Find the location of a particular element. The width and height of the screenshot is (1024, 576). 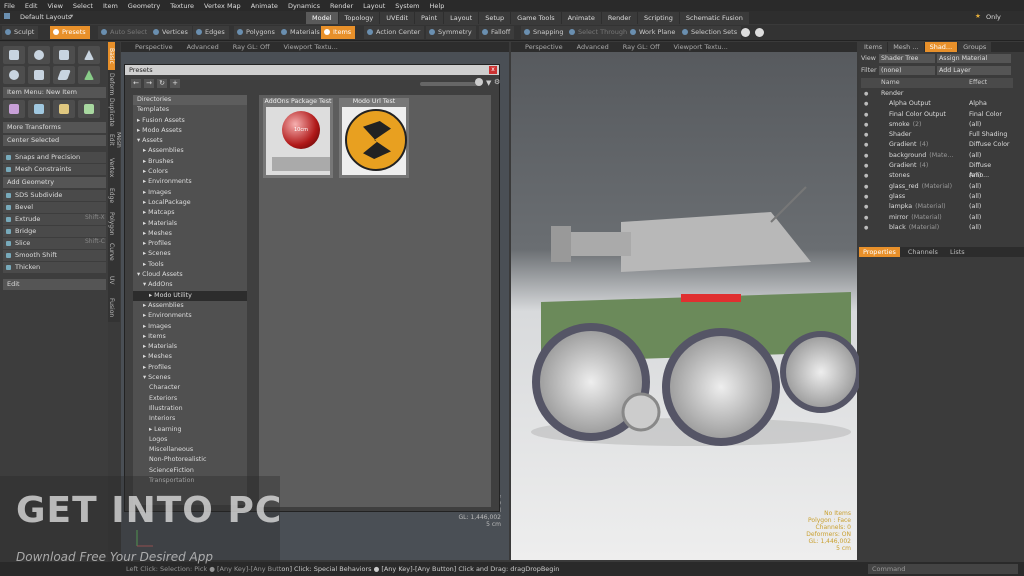

tree-item: ▾ Scenes is located at coordinates (190, 378).